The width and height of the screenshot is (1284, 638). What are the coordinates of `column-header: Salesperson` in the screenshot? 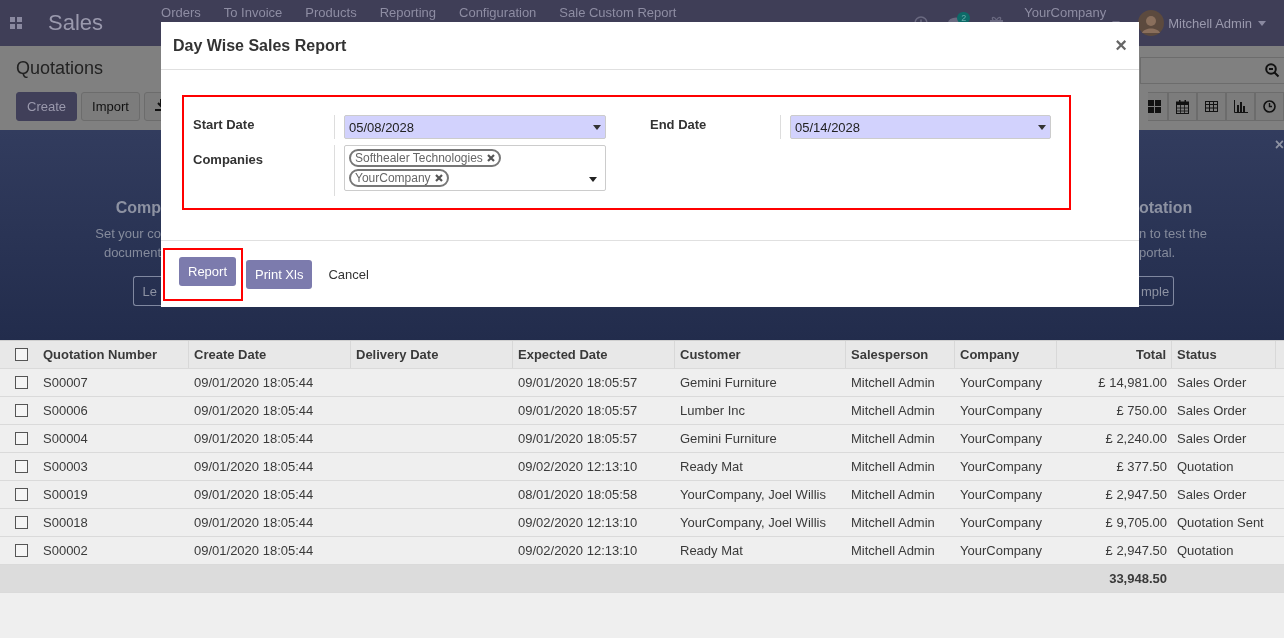 It's located at (900, 354).